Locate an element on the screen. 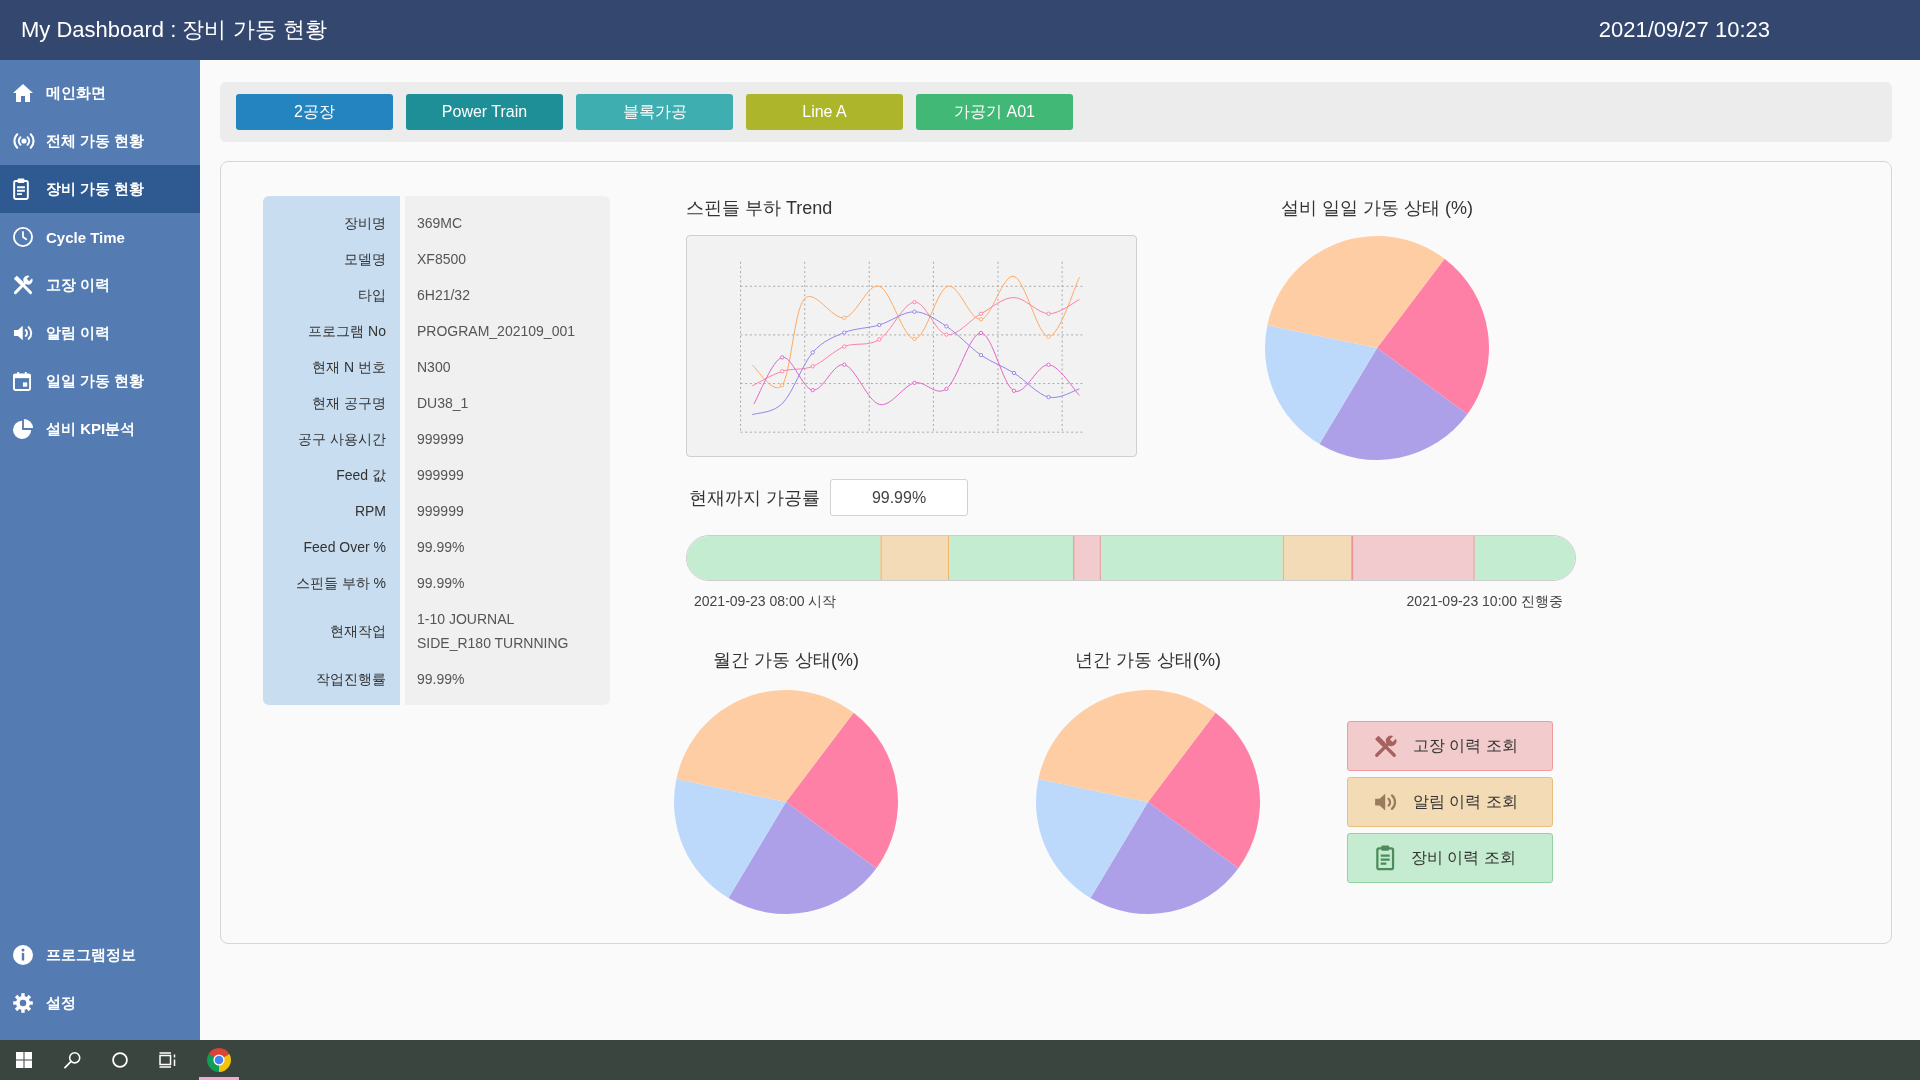 The image size is (1920, 1080). info-label: Feed 값 is located at coordinates (361, 475).